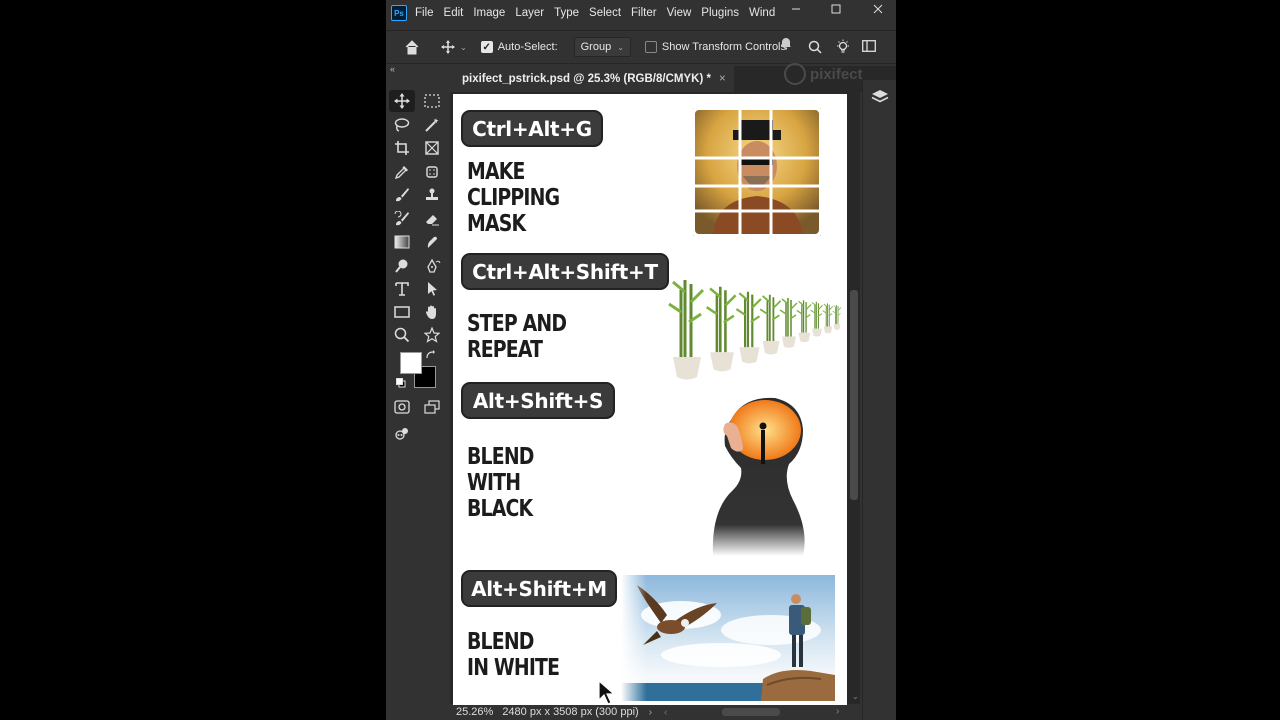 The image size is (1280, 720). I want to click on description-line: CLIPPING, so click(513, 198).